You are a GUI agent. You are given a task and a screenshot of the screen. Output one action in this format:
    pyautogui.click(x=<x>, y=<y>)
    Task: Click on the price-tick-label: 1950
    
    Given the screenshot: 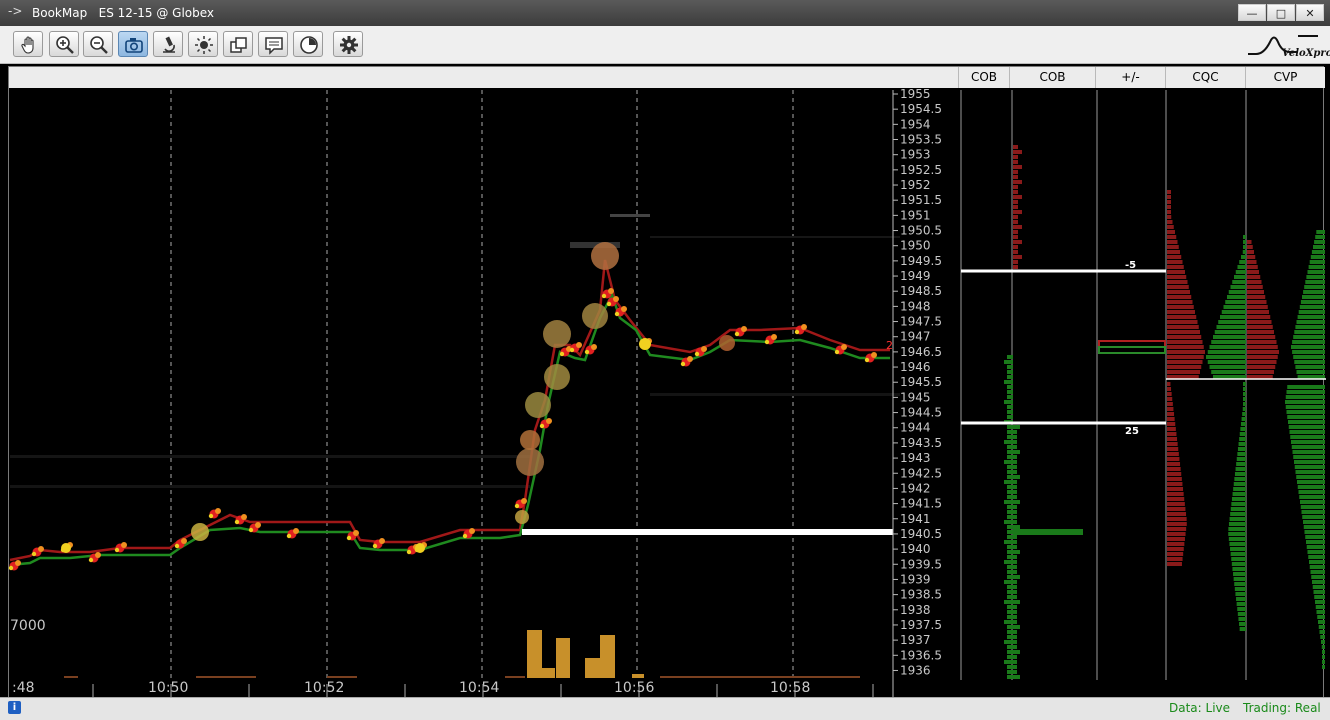 What is the action you would take?
    pyautogui.click(x=915, y=246)
    